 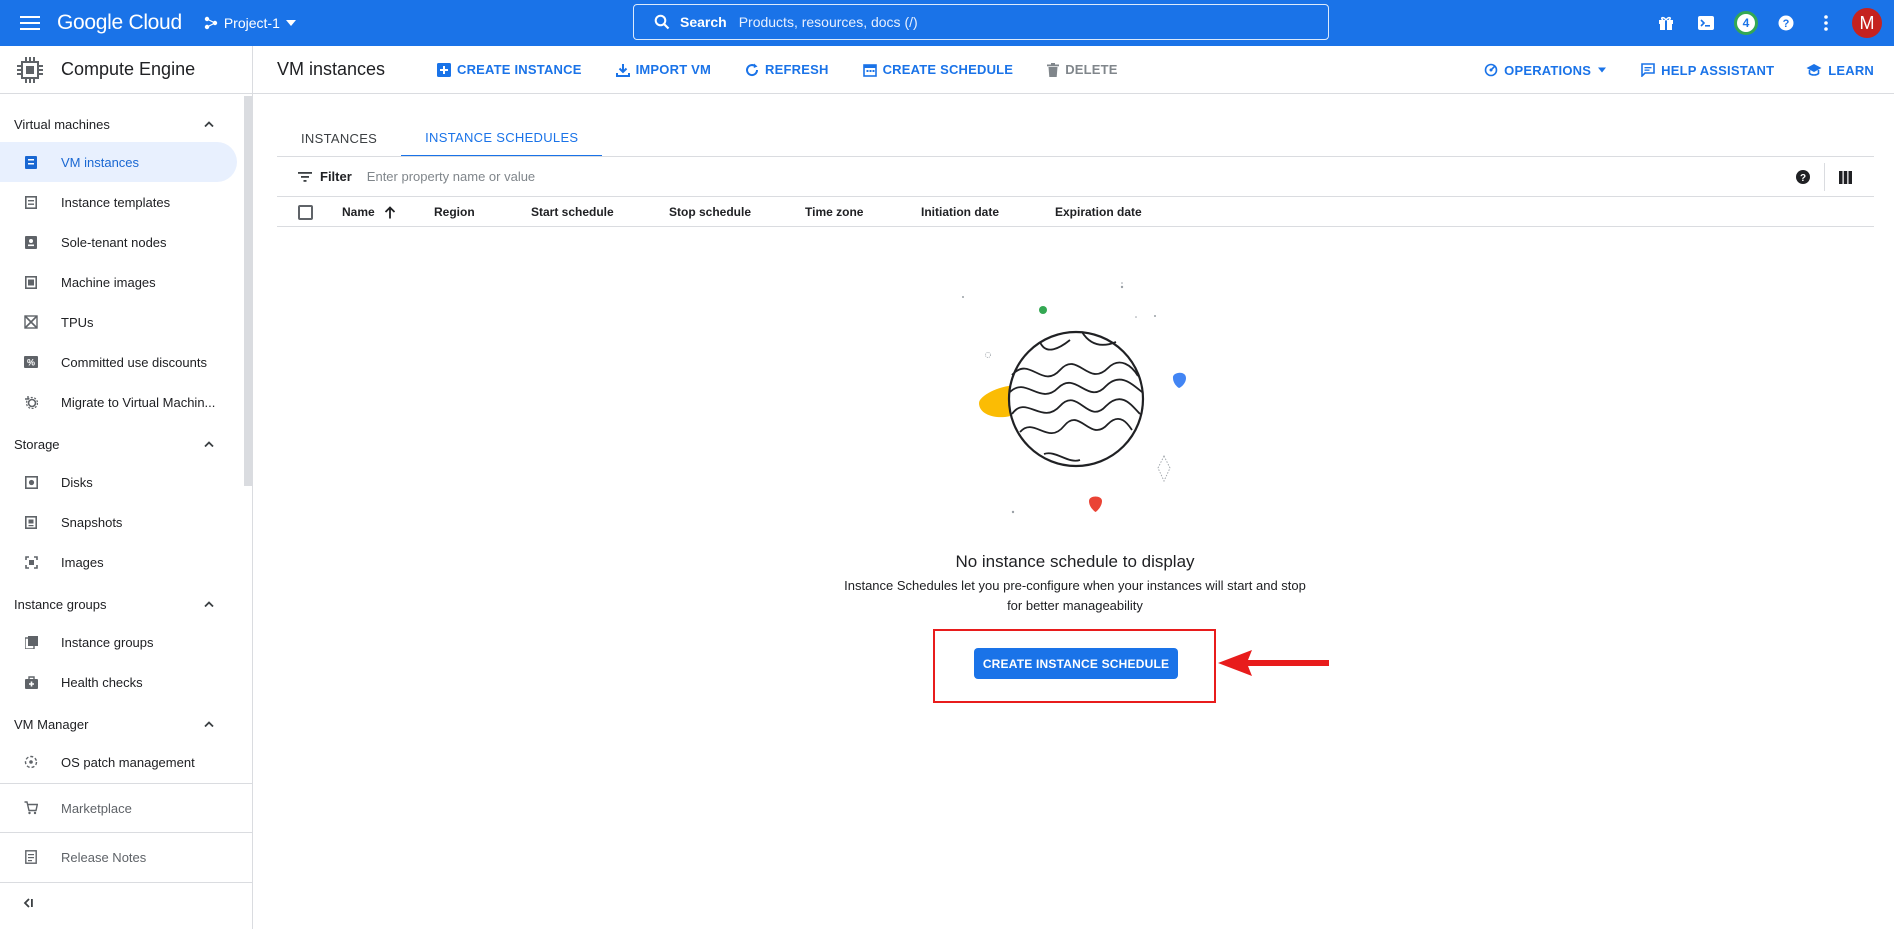 What do you see at coordinates (1867, 23) in the screenshot?
I see `account-avatar: M` at bounding box center [1867, 23].